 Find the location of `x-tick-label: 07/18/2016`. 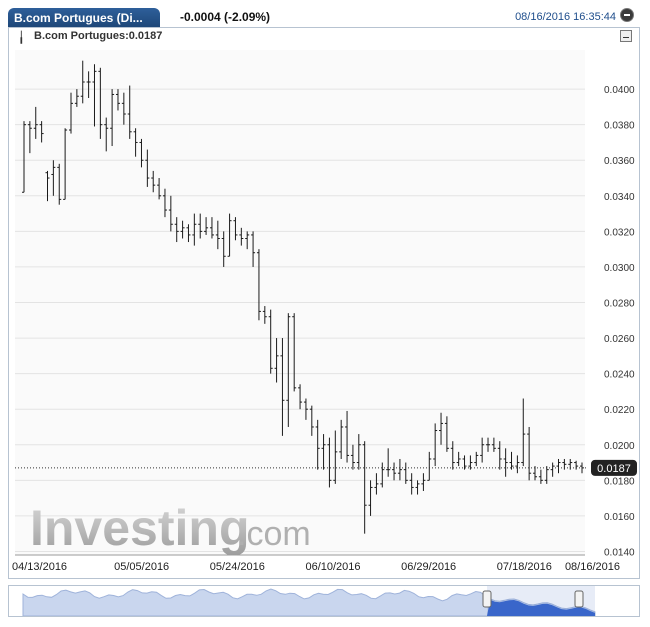

x-tick-label: 07/18/2016 is located at coordinates (524, 567).